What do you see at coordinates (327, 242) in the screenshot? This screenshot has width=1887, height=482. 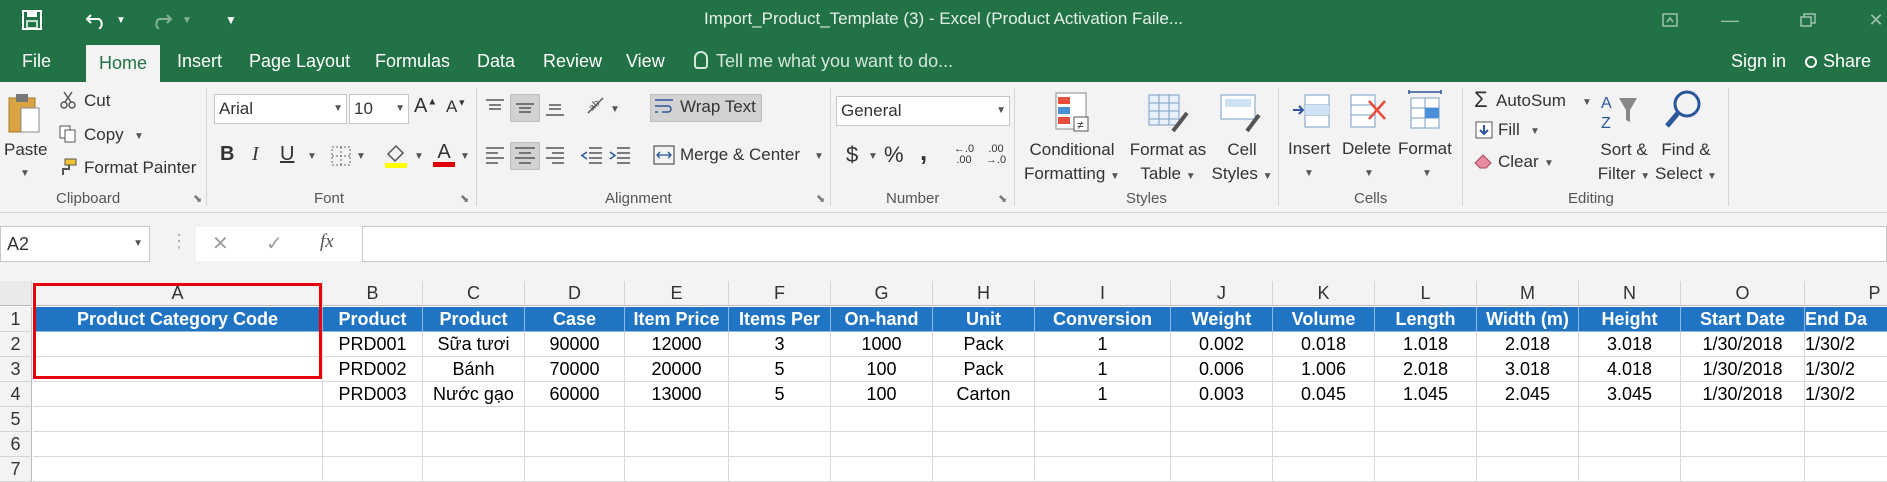 I see `insert-function-icon: fx` at bounding box center [327, 242].